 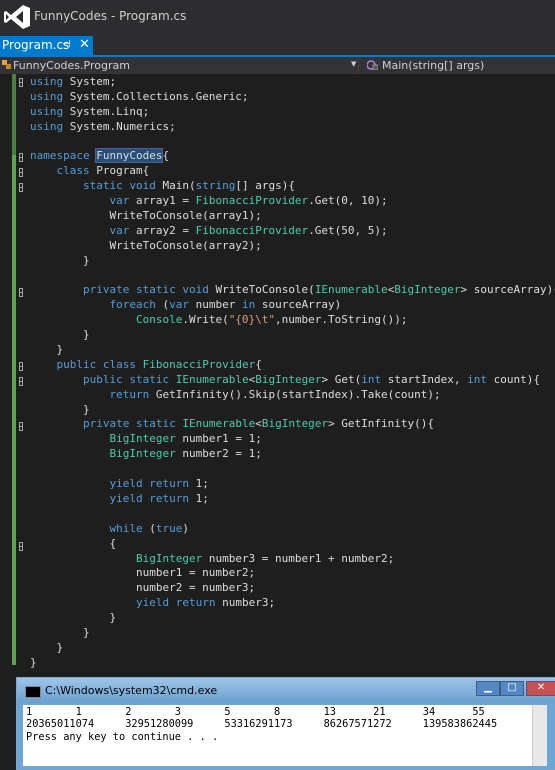 I want to click on console-title-bar: C:\Windows\system32\cmd.exe ▁ □ ✕, so click(x=286, y=690).